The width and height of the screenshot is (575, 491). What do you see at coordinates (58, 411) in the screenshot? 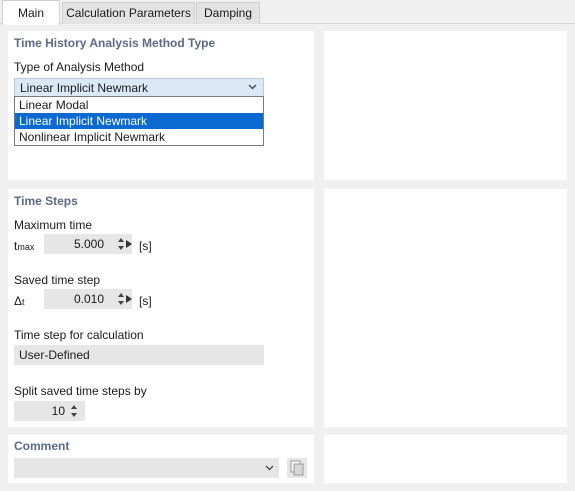
I see `split-value: 10` at bounding box center [58, 411].